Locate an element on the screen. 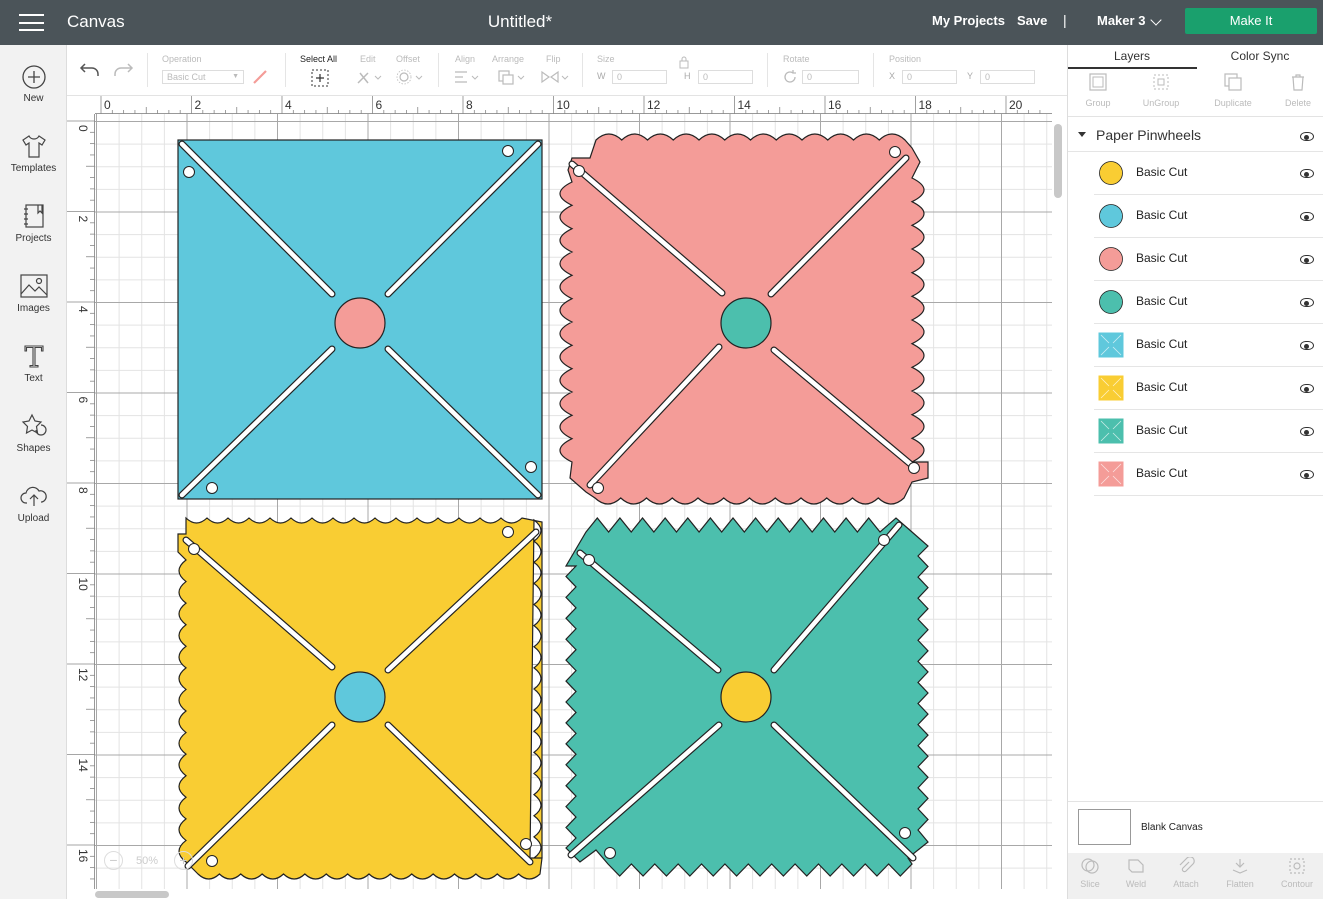 The height and width of the screenshot is (899, 1323). height-value: 0 is located at coordinates (706, 77).